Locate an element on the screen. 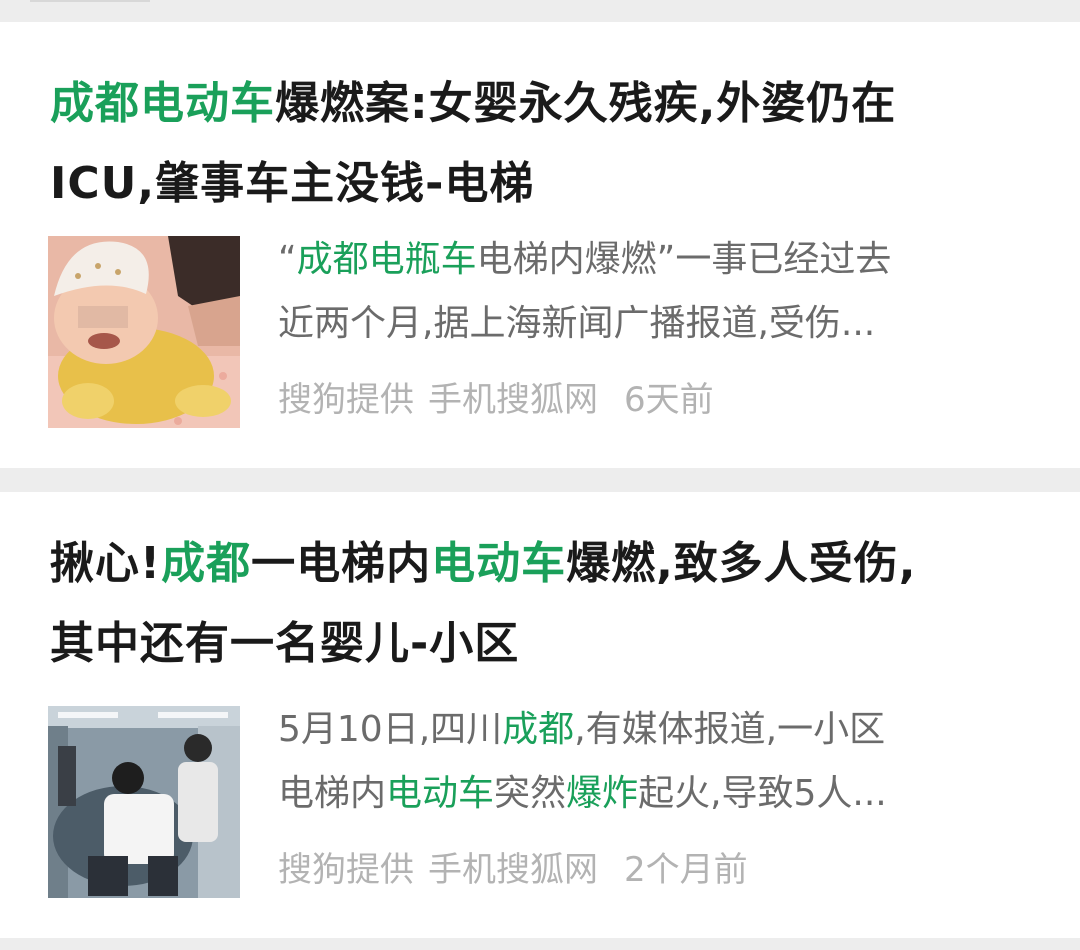  result-meta: 搜狗提供 手机搜狐网 6天前 is located at coordinates (503, 396).